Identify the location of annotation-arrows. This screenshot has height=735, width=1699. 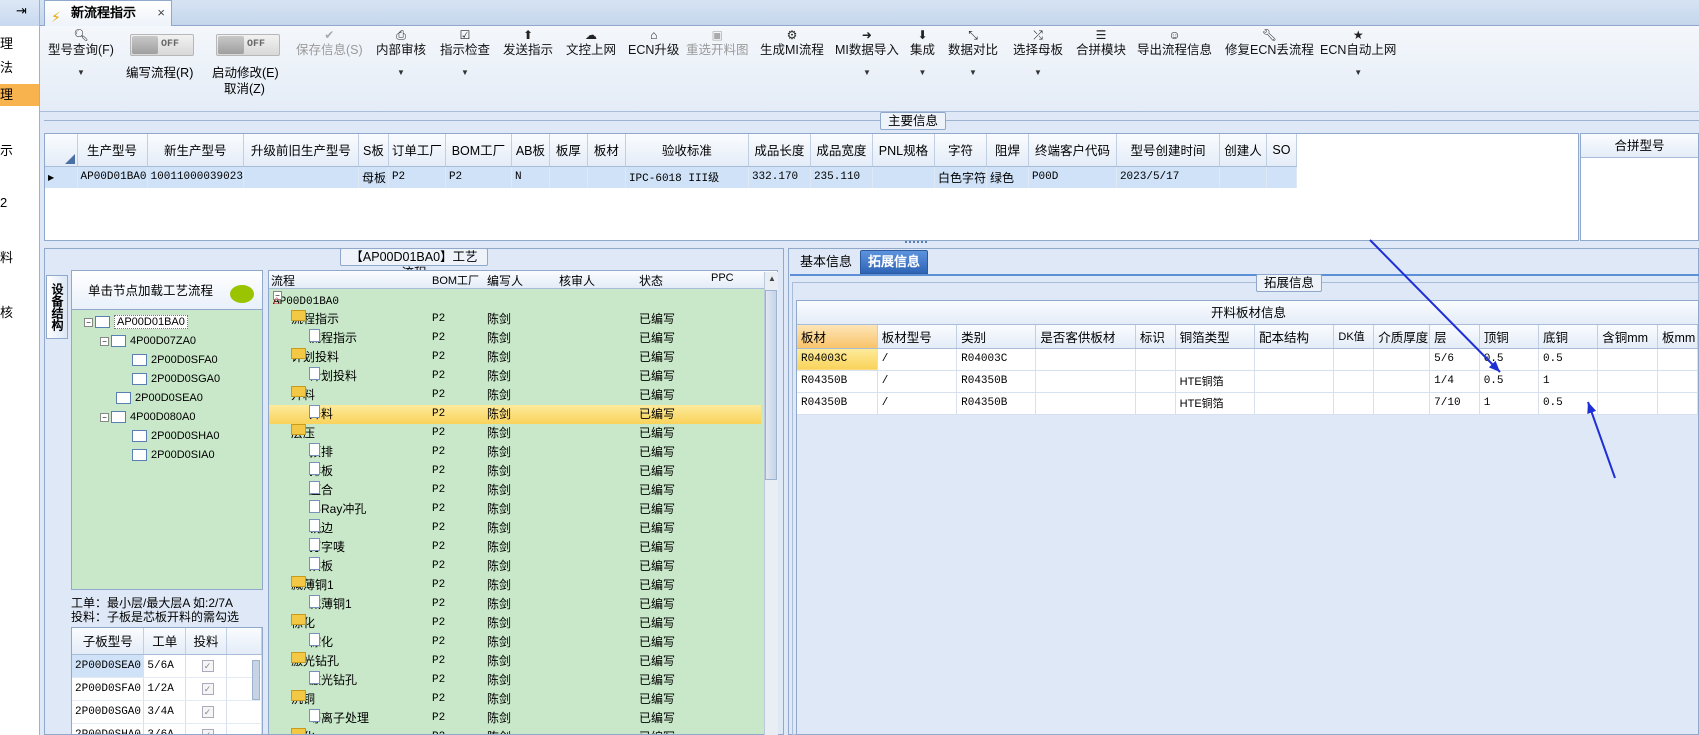
(1492, 359).